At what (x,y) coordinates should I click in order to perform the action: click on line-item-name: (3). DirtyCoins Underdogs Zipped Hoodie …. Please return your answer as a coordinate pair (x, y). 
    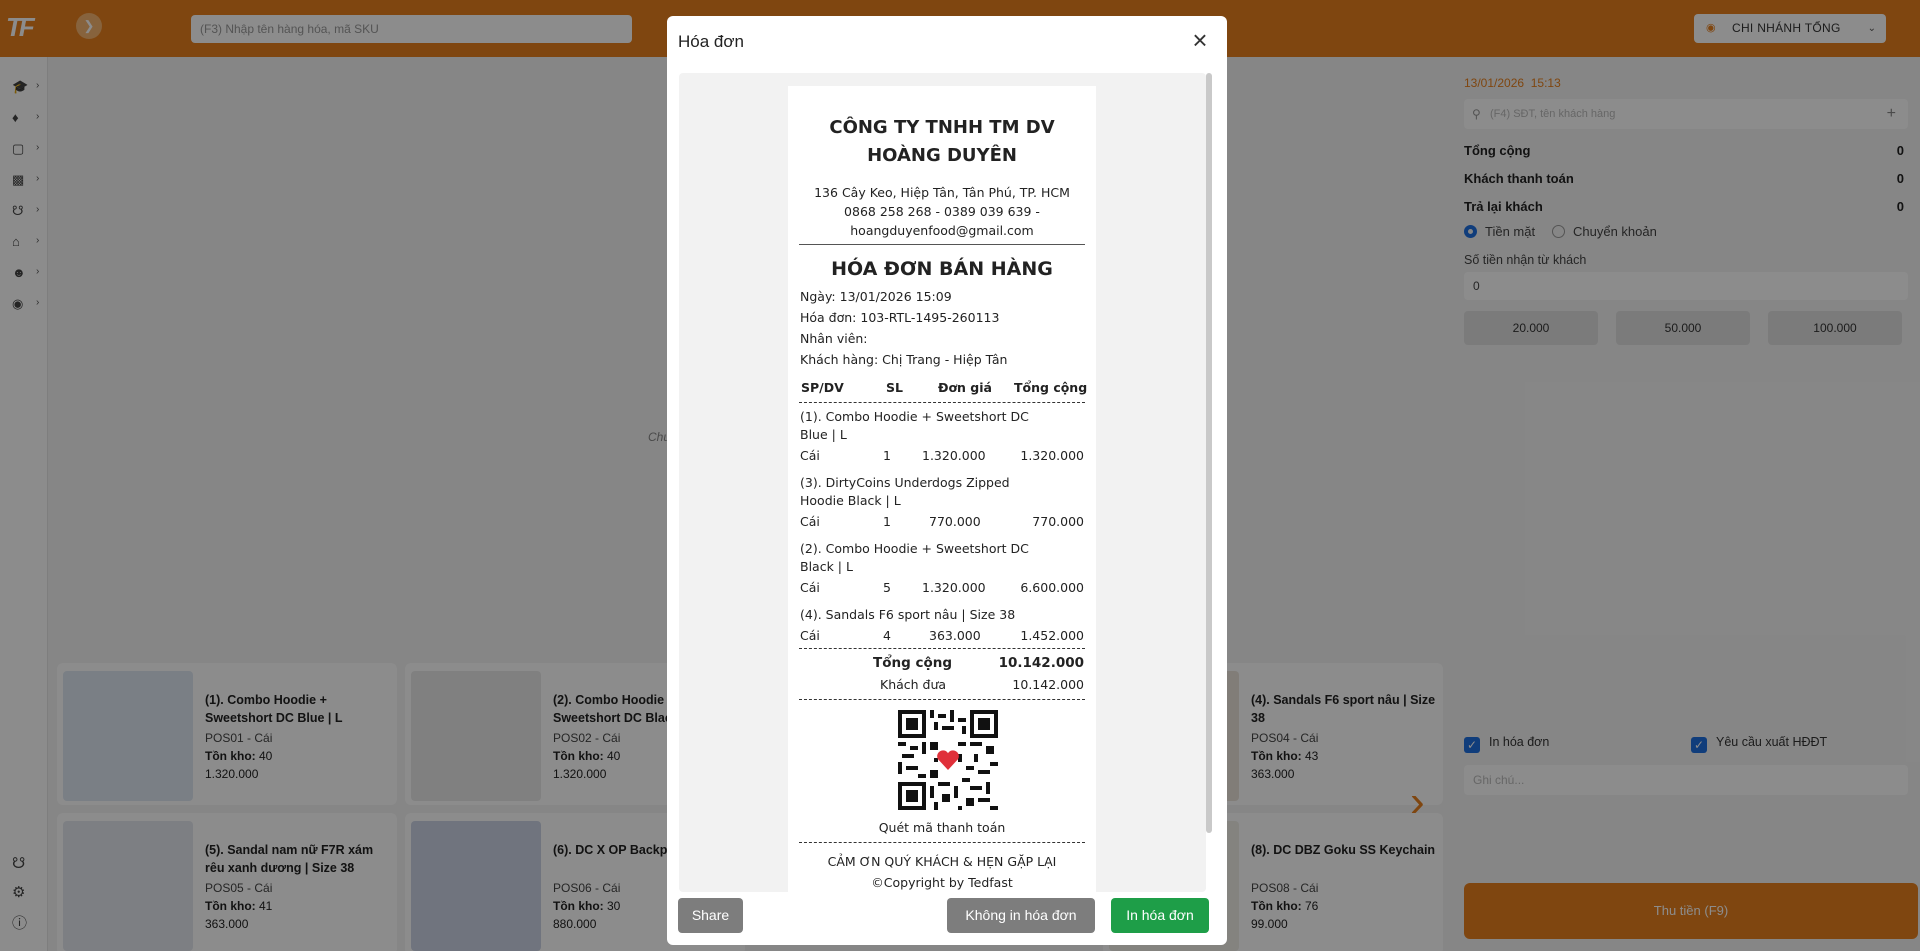
    Looking at the image, I should click on (905, 491).